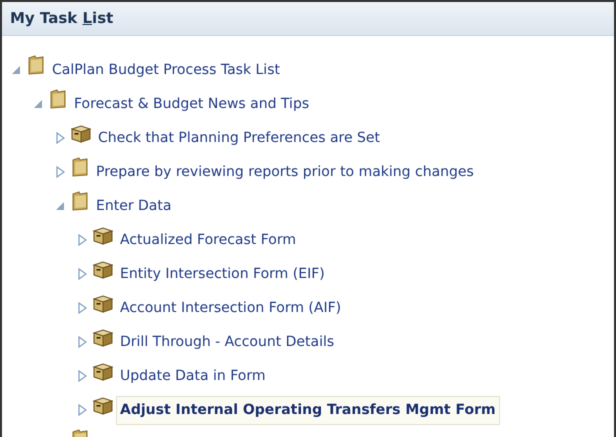 The height and width of the screenshot is (437, 616). Describe the element at coordinates (62, 19) in the screenshot. I see `panel-title: My Task List` at that location.